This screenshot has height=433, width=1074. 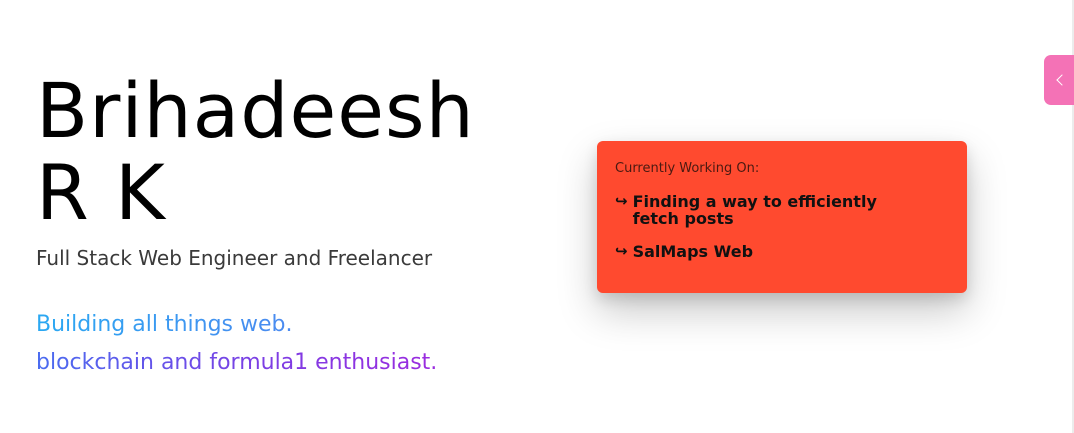 I want to click on work-item-label: SalMaps Web, so click(x=693, y=251).